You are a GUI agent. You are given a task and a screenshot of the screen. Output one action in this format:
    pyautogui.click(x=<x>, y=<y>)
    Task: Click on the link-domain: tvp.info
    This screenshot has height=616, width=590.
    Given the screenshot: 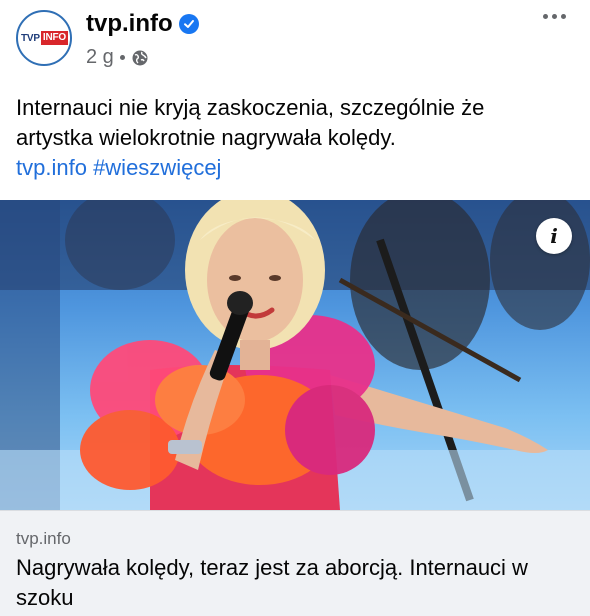 What is the action you would take?
    pyautogui.click(x=43, y=538)
    